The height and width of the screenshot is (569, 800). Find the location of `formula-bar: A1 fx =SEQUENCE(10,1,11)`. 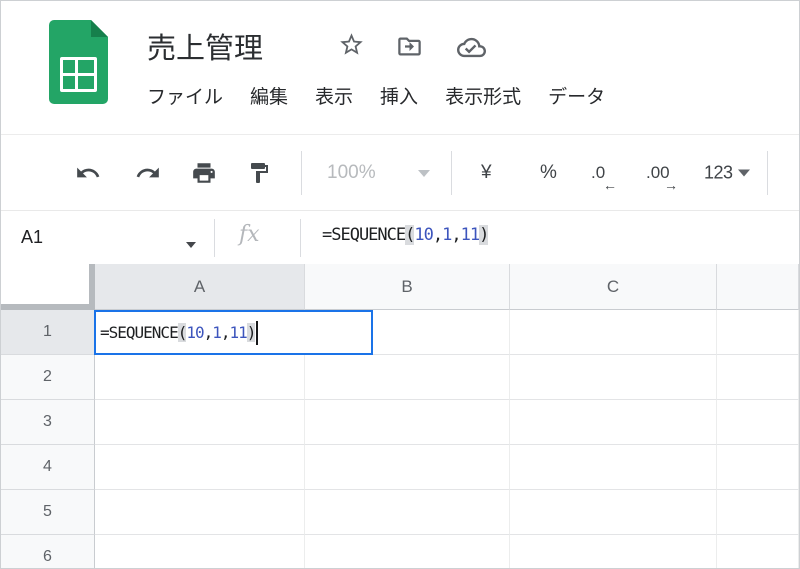

formula-bar: A1 fx =SEQUENCE(10,1,11) is located at coordinates (400, 237).